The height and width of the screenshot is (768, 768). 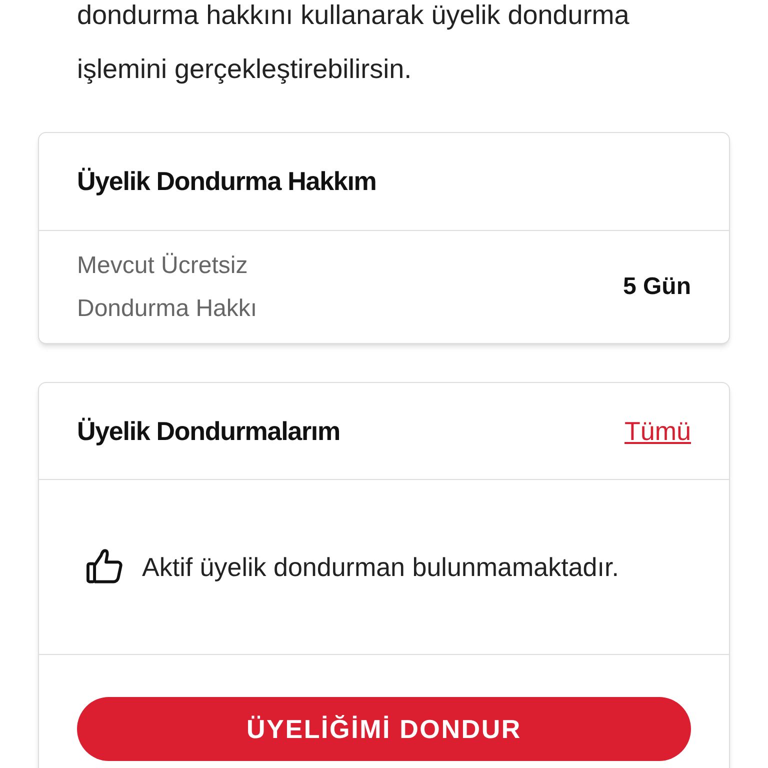 I want to click on allowance-label: Mevcut Ücretsiz Dondurma Hakkı, so click(x=167, y=287).